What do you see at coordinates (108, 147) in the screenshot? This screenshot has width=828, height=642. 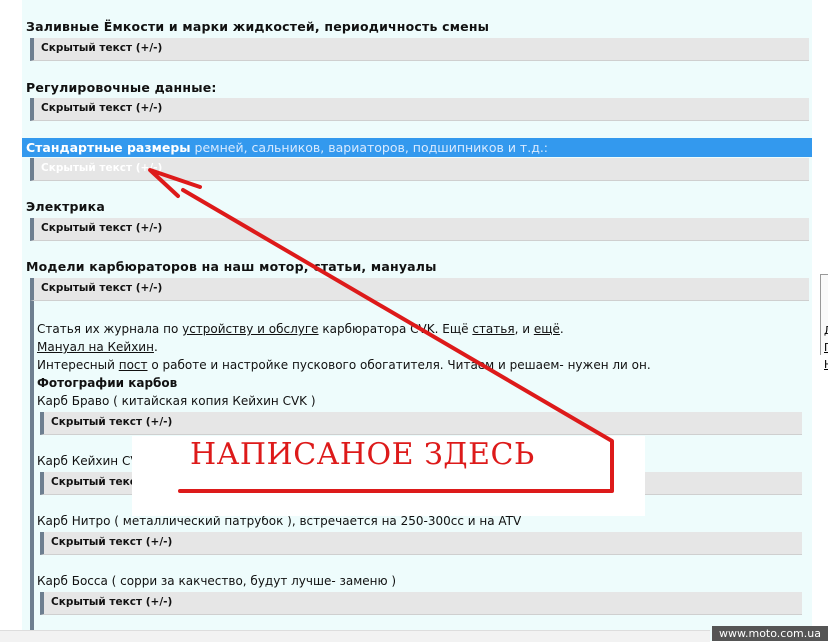 I see `sizes-heading-bold: Стандартные размеры` at bounding box center [108, 147].